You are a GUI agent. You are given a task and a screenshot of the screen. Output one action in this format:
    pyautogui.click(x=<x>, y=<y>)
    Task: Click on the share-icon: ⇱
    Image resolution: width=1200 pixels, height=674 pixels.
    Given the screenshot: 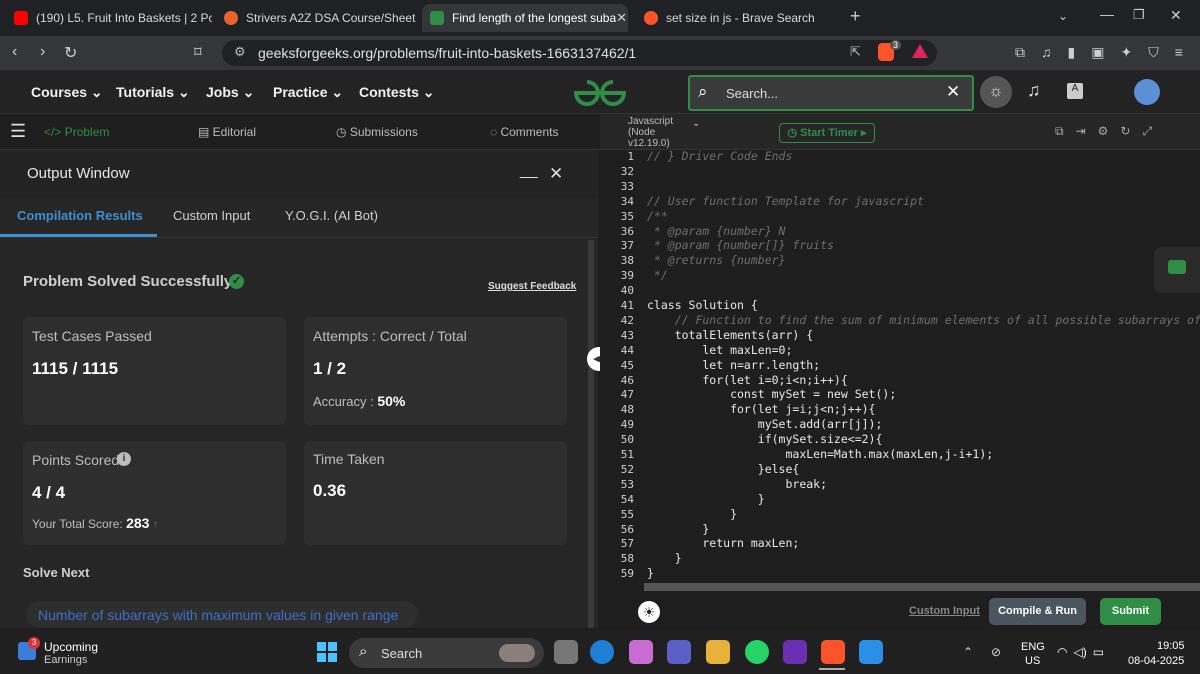 What is the action you would take?
    pyautogui.click(x=855, y=52)
    